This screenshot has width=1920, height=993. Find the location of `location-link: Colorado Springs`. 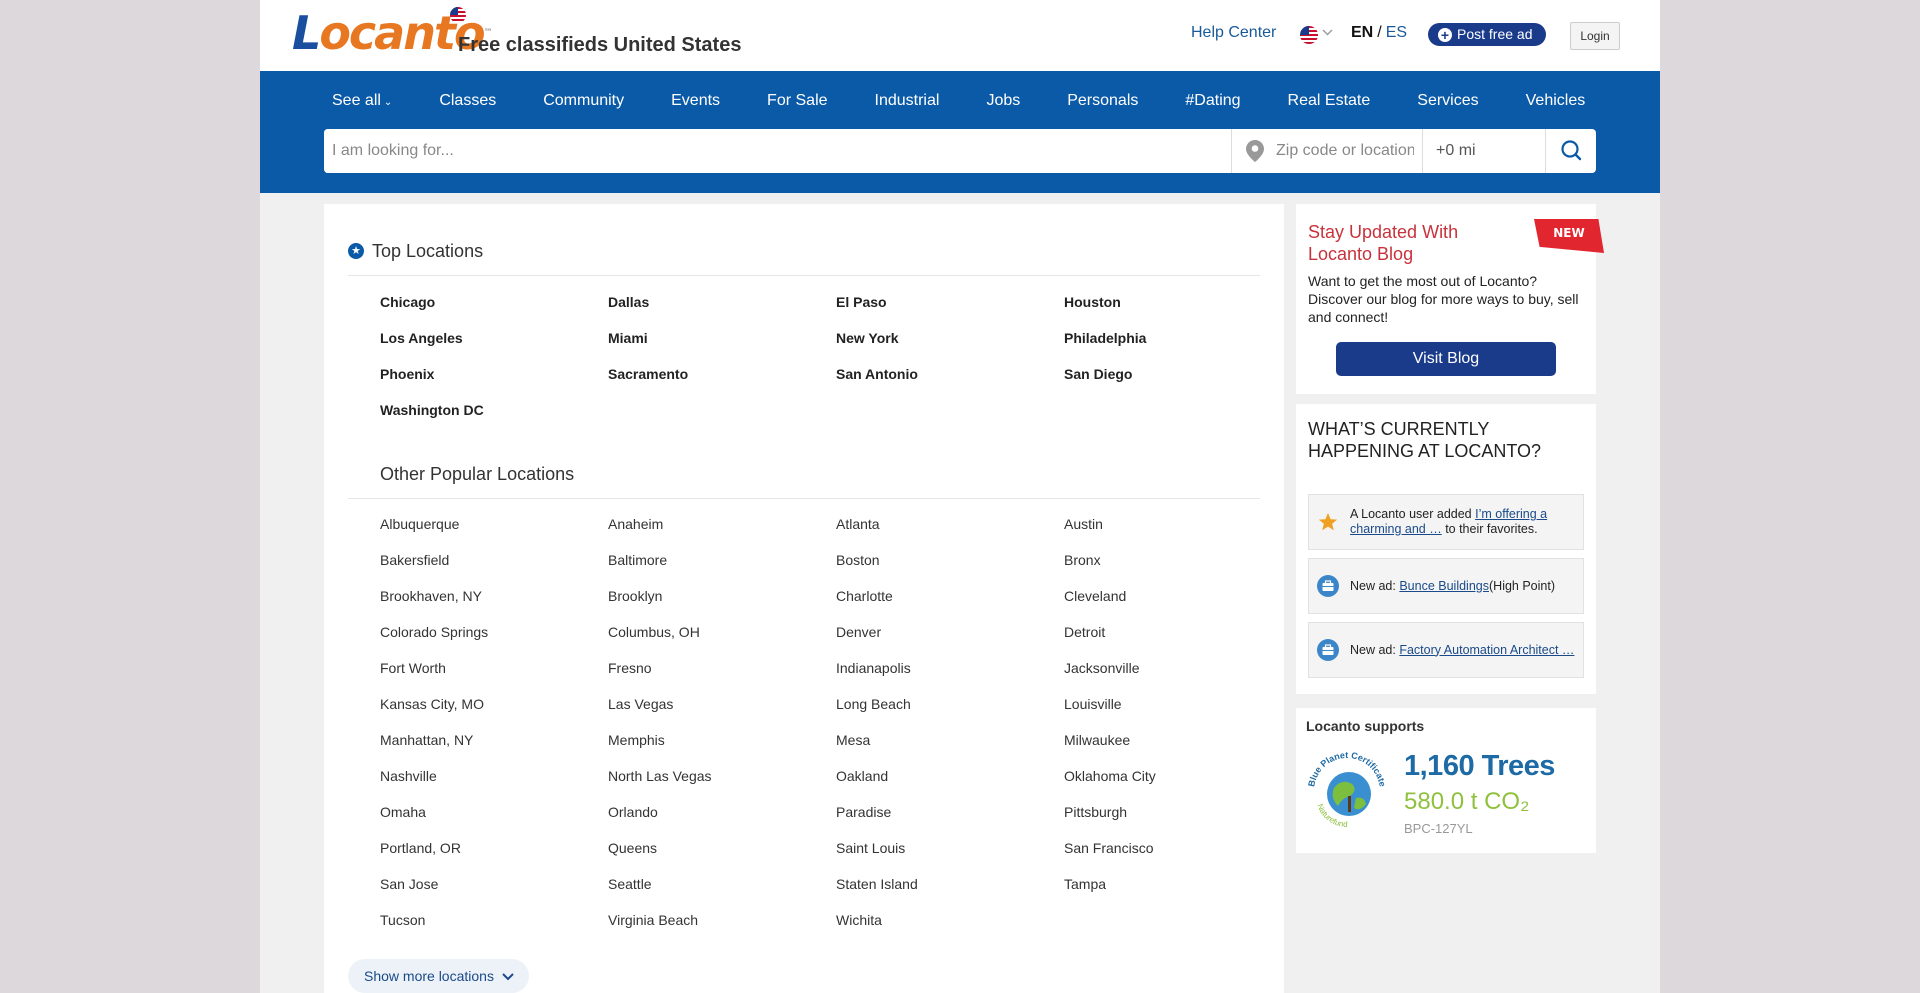

location-link: Colorado Springs is located at coordinates (494, 640).